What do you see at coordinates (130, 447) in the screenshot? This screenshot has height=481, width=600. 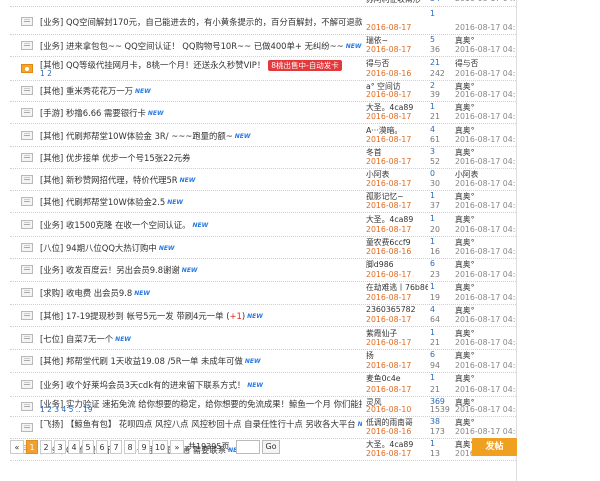 I see `pager-page-8: 8` at bounding box center [130, 447].